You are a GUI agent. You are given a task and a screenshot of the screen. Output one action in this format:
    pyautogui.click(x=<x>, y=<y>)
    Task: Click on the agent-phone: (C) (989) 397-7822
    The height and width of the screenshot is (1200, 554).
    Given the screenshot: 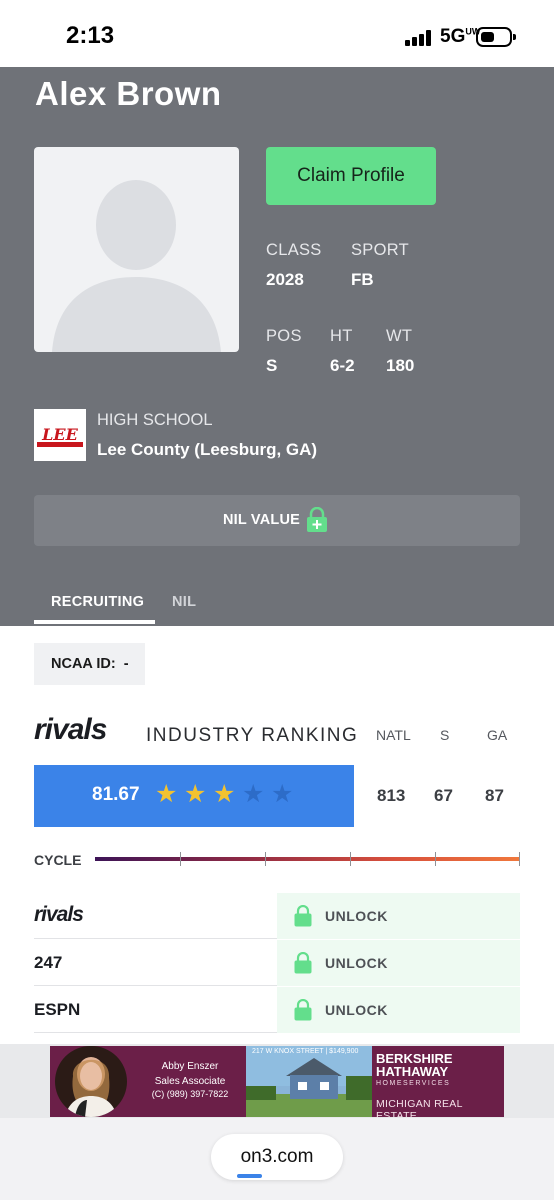 What is the action you would take?
    pyautogui.click(x=190, y=1094)
    